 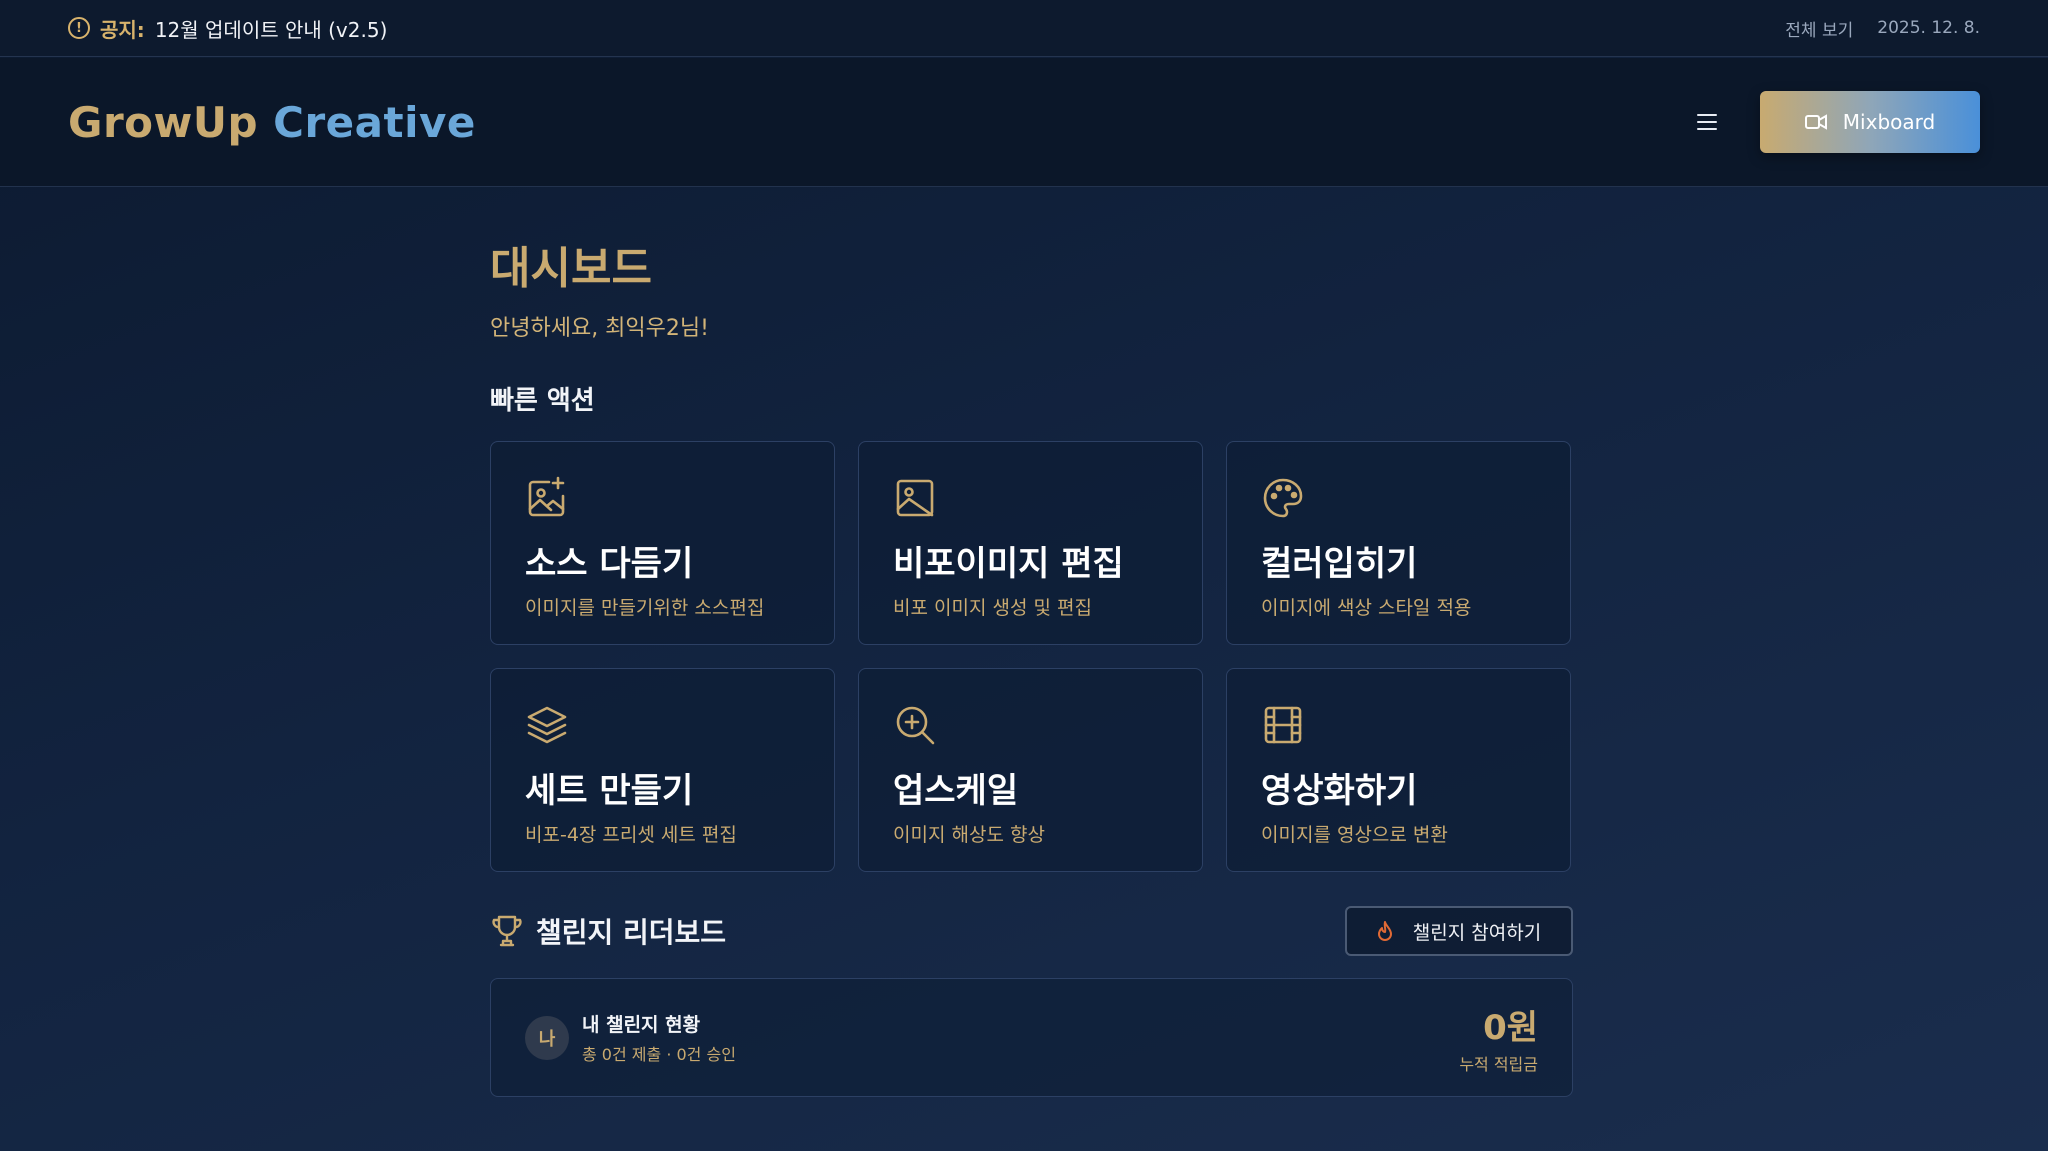 What do you see at coordinates (969, 835) in the screenshot?
I see `action-desc: 이미지 해상도 향상` at bounding box center [969, 835].